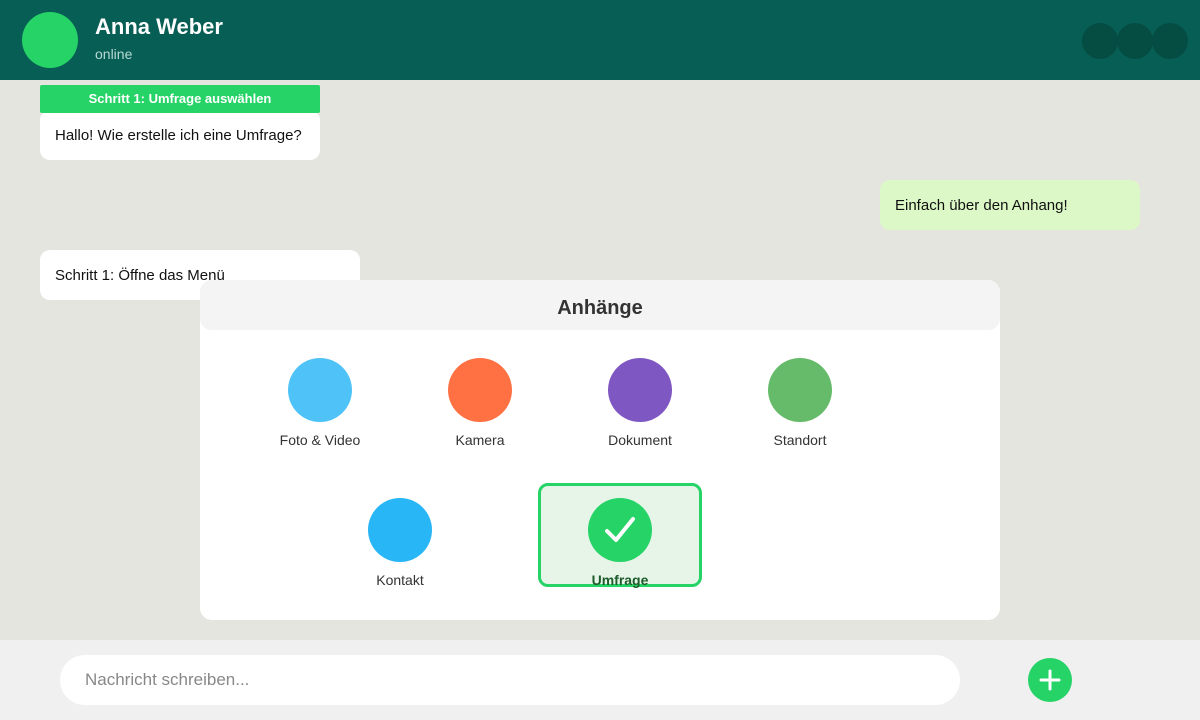 This screenshot has width=1200, height=720. Describe the element at coordinates (800, 390) in the screenshot. I see `location-icon` at that location.